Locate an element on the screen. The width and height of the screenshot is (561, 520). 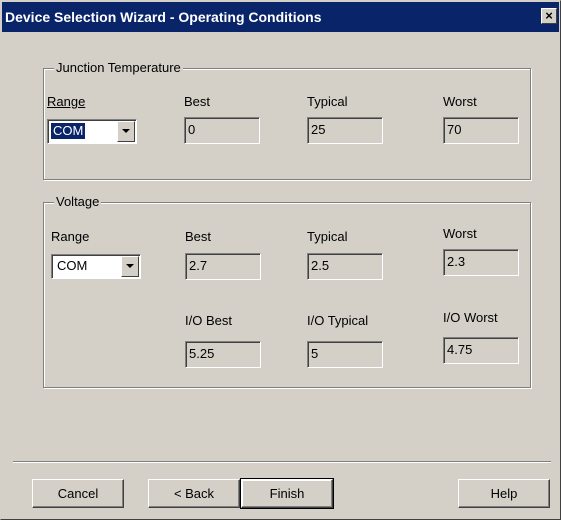
junction-typical-label: Typical is located at coordinates (327, 101).